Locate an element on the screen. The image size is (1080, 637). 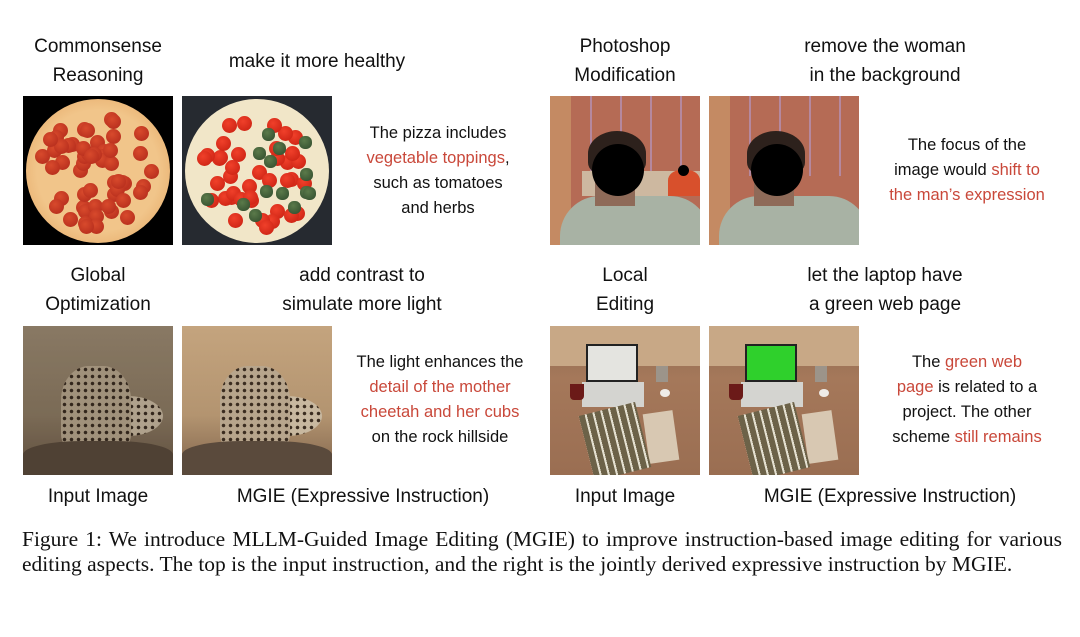
background-woman-face-mask is located at coordinates (683, 170).